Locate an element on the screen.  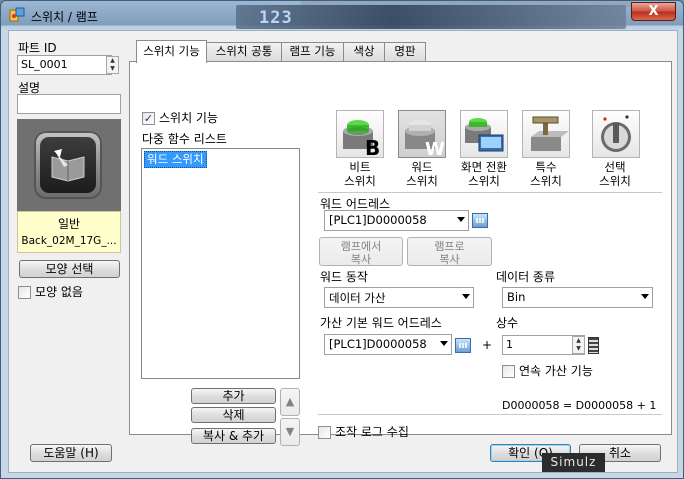
part-id-label: 파트 ID is located at coordinates (37, 48).